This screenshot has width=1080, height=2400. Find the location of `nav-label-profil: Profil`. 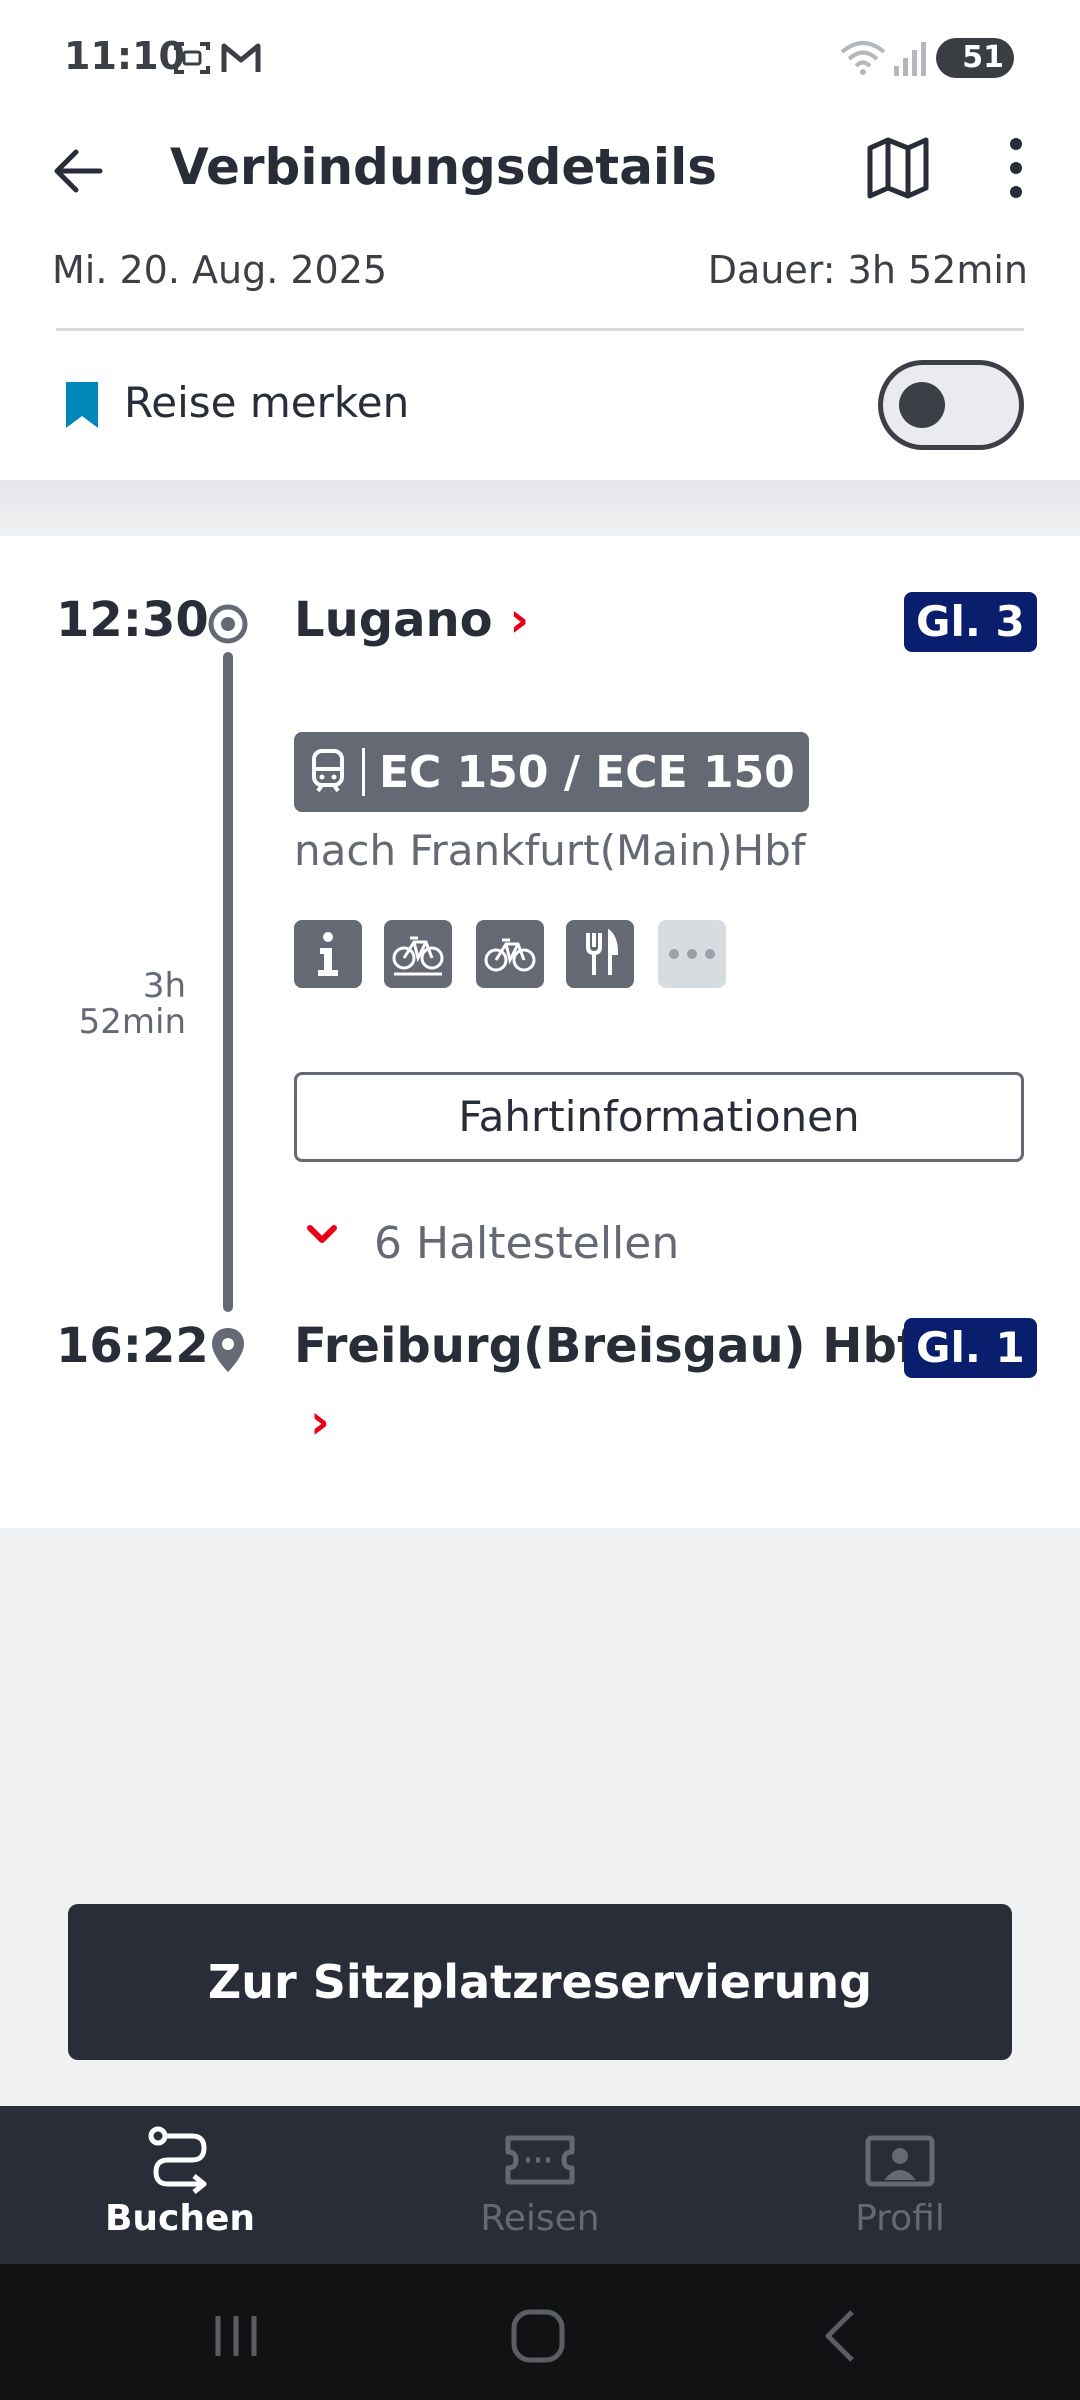

nav-label-profil: Profil is located at coordinates (900, 2218).